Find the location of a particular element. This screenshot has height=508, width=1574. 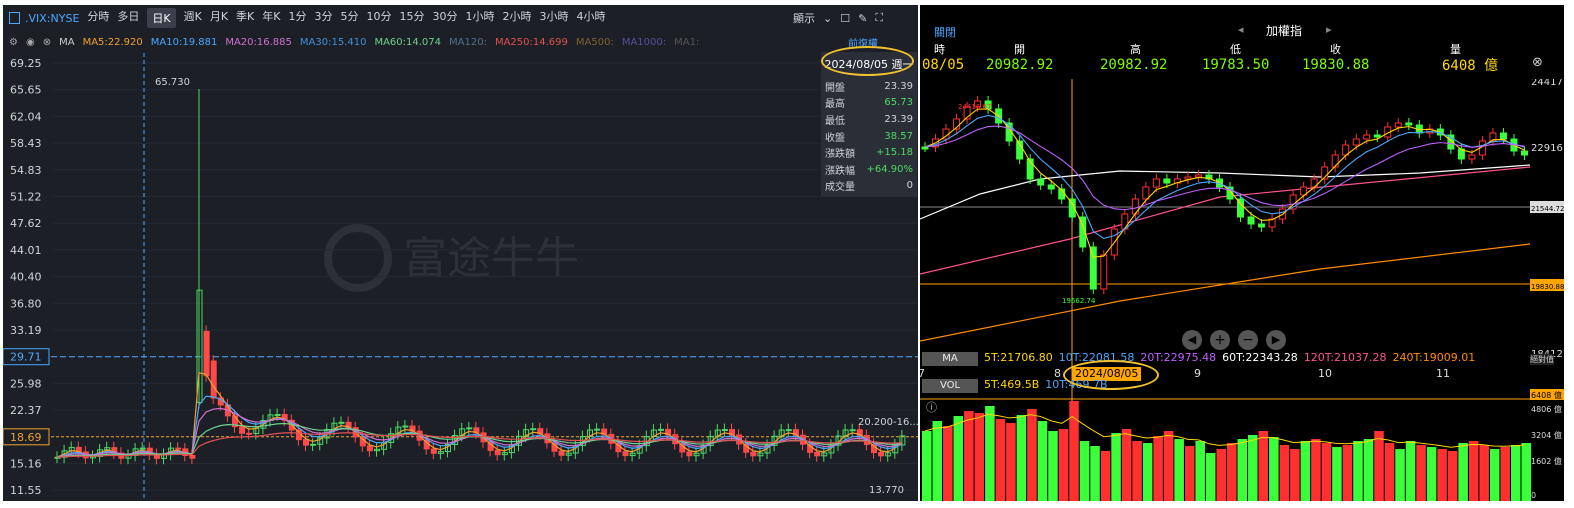

interval-9: 5分 is located at coordinates (349, 18).